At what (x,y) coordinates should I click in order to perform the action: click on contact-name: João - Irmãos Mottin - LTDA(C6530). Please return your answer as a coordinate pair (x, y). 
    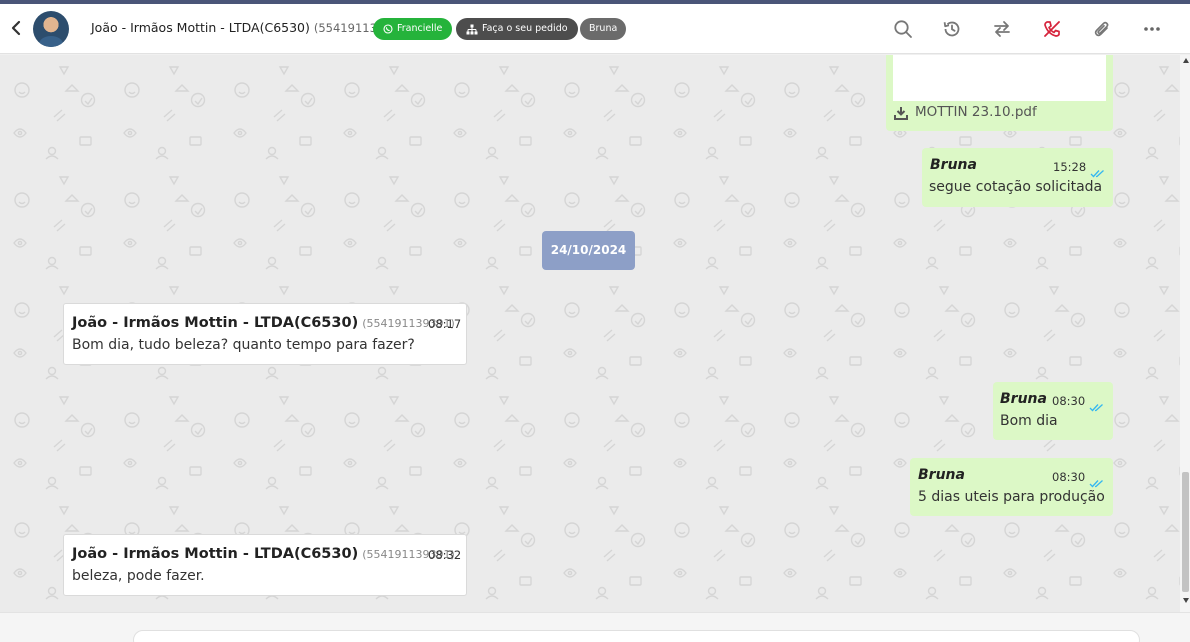
    Looking at the image, I should click on (200, 27).